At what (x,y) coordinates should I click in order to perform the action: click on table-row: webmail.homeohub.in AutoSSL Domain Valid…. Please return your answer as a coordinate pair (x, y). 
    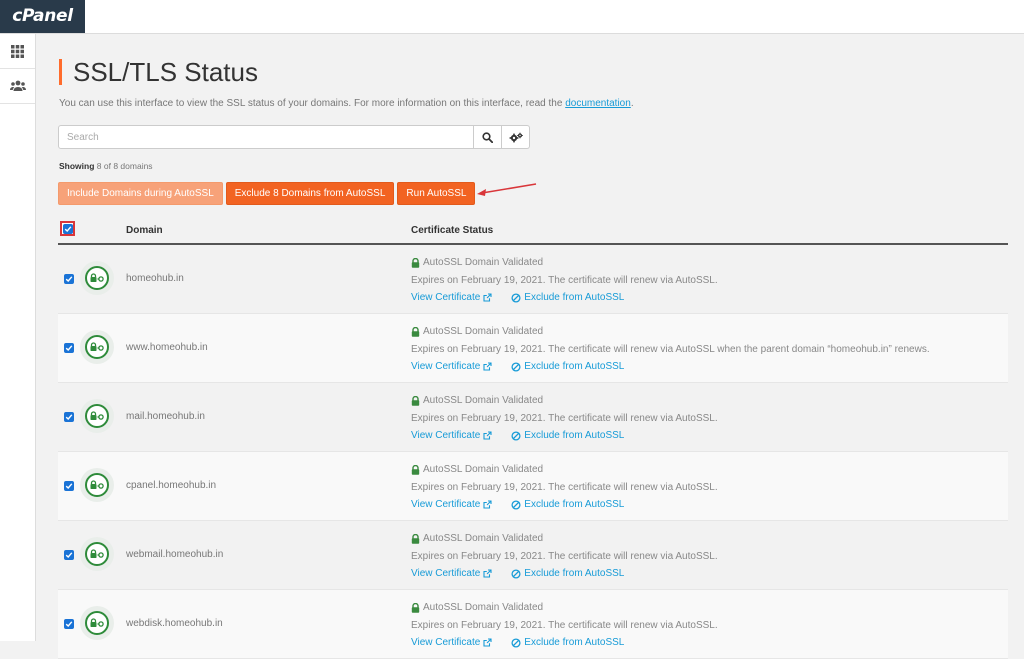
    Looking at the image, I should click on (533, 555).